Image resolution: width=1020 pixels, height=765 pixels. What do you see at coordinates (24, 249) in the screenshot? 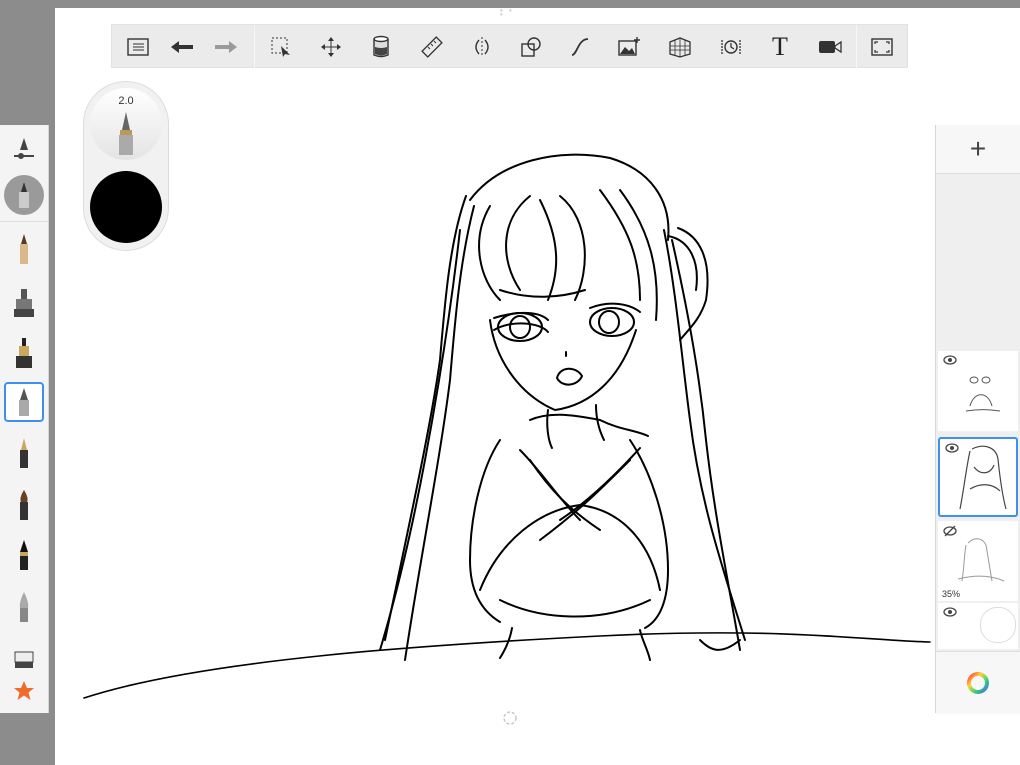
I see `pencil-icon` at bounding box center [24, 249].